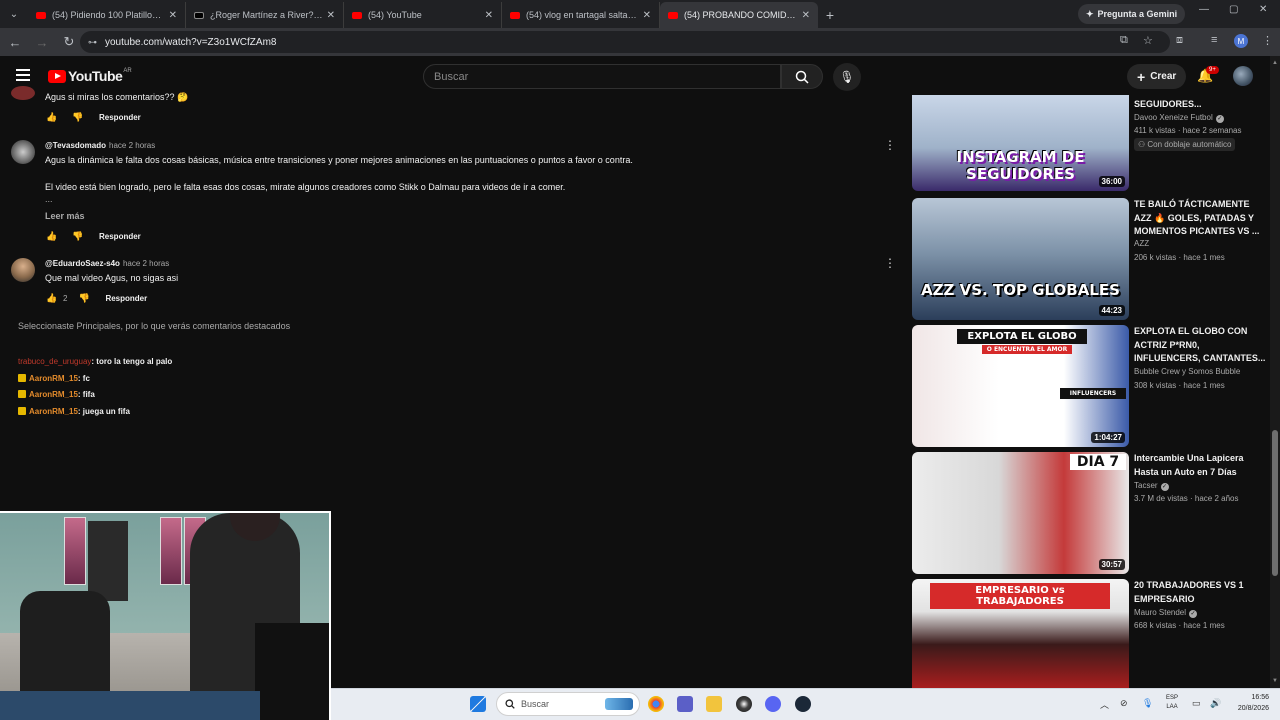  I want to click on scrollbar-thumb, so click(1275, 503).